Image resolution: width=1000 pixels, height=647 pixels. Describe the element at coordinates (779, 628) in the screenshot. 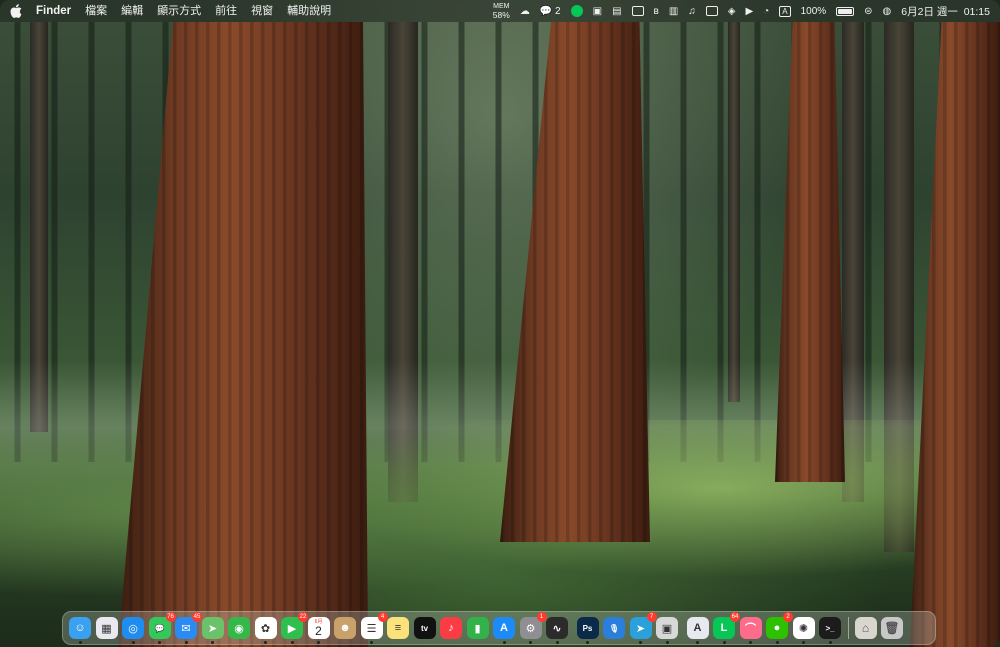

I see `dock-app-wechat: ● 2` at that location.